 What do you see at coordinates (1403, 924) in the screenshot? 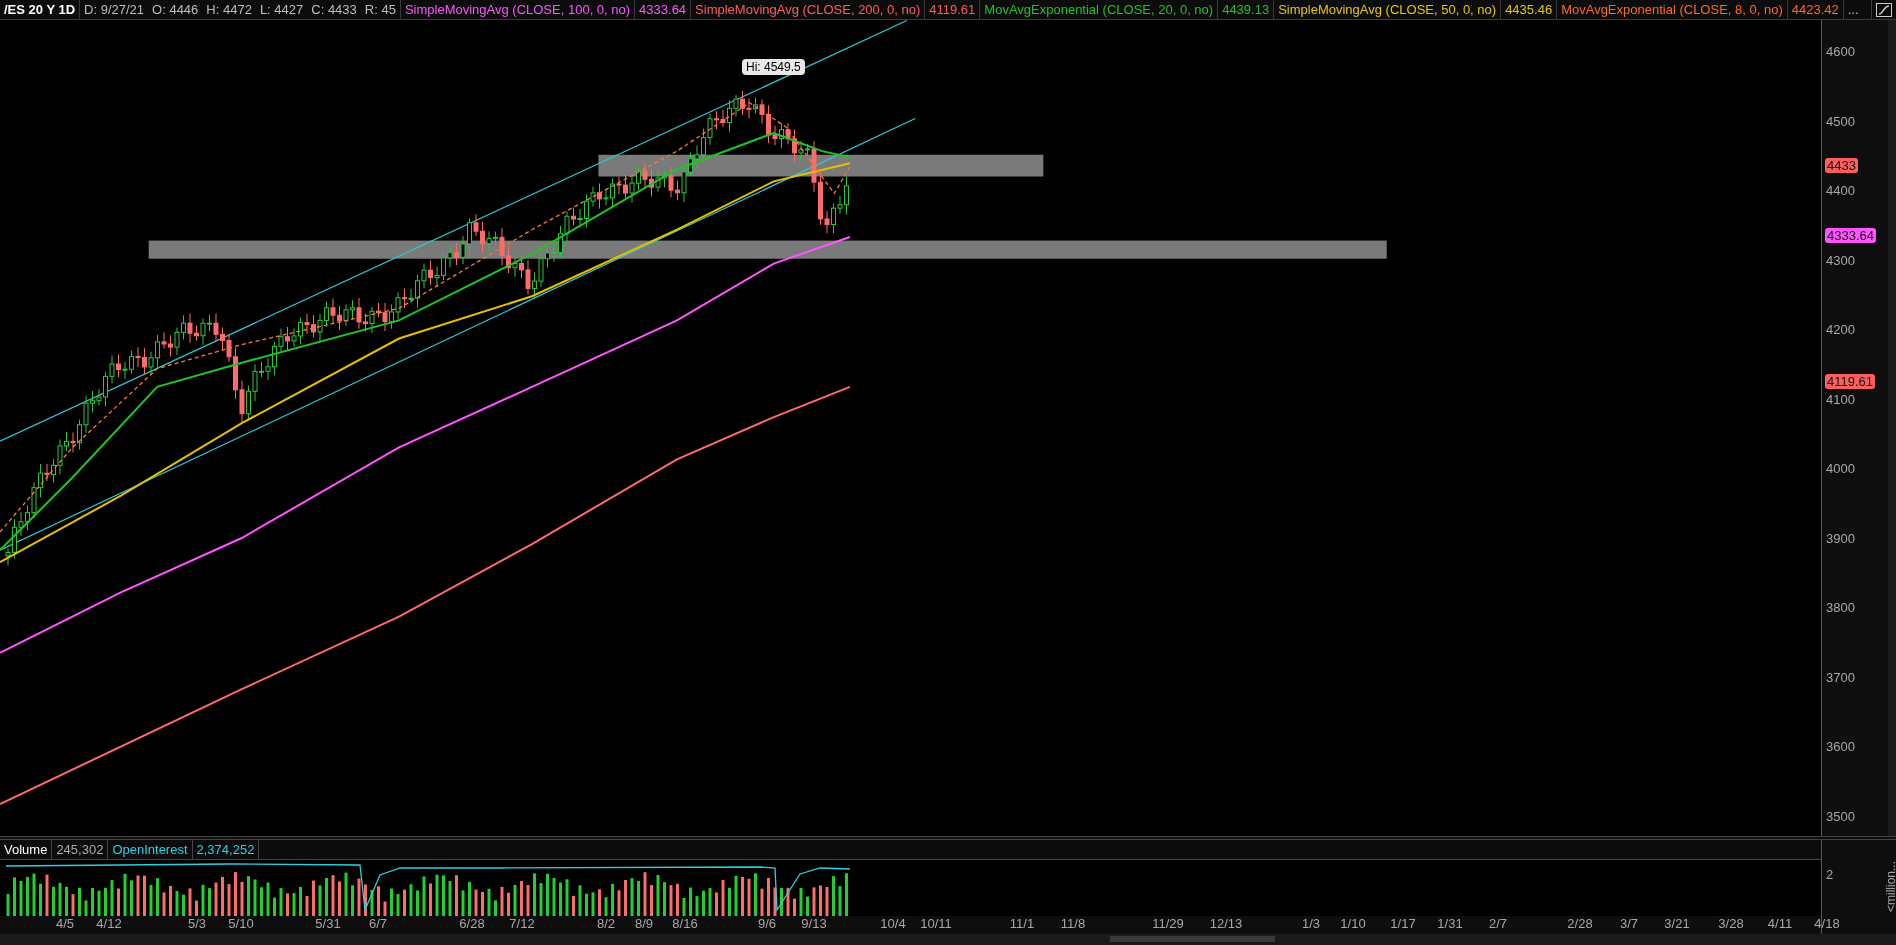
I see `date-tick-label: 1/17` at bounding box center [1403, 924].